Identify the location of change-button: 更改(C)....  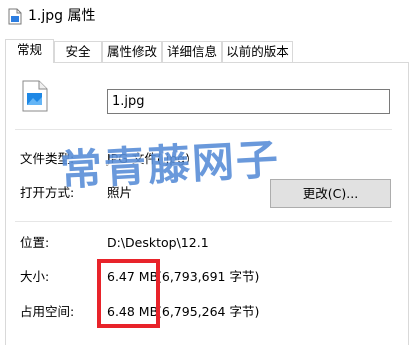
(330, 193).